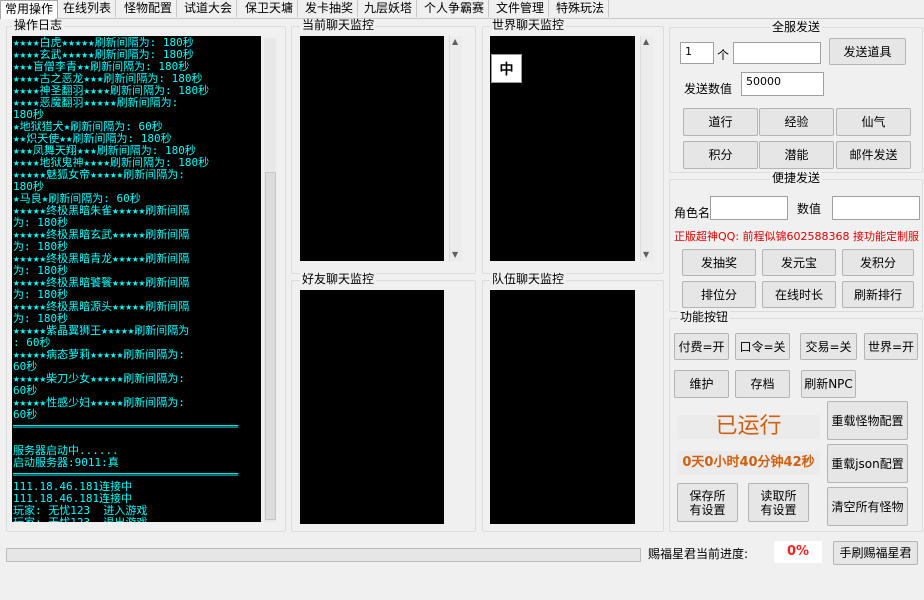  What do you see at coordinates (701, 346) in the screenshot?
I see `payment-toggle-button: 付费=开` at bounding box center [701, 346].